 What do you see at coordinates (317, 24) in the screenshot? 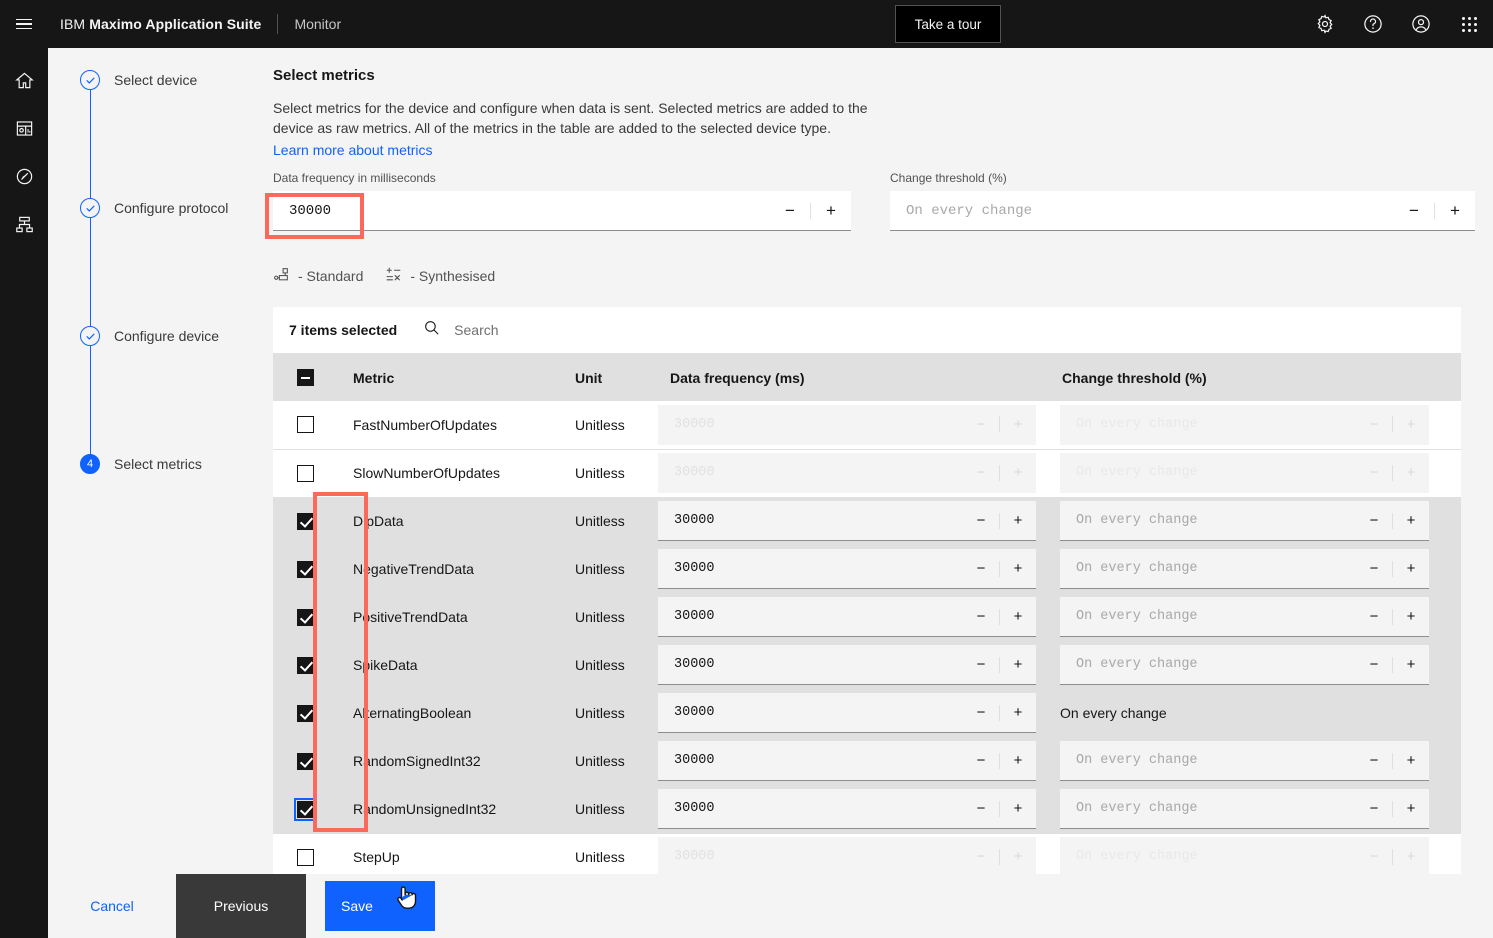
I see `sub-app-name: Monitor` at bounding box center [317, 24].